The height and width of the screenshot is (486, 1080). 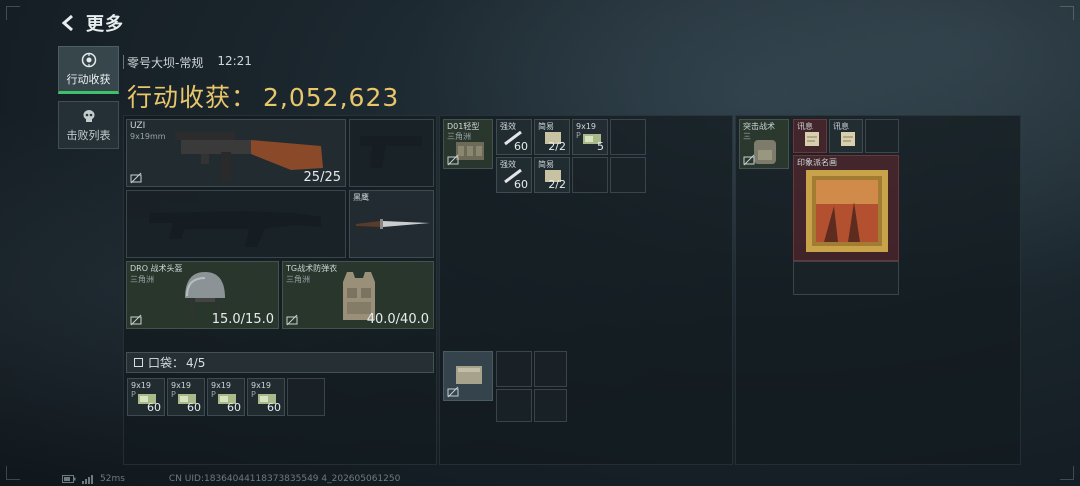 What do you see at coordinates (235, 229) in the screenshot?
I see `rifle-silhouette-icon` at bounding box center [235, 229].